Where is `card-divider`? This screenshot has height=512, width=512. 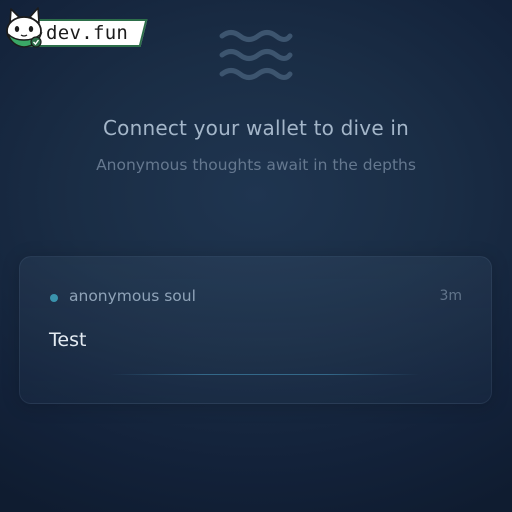 card-divider is located at coordinates (265, 374).